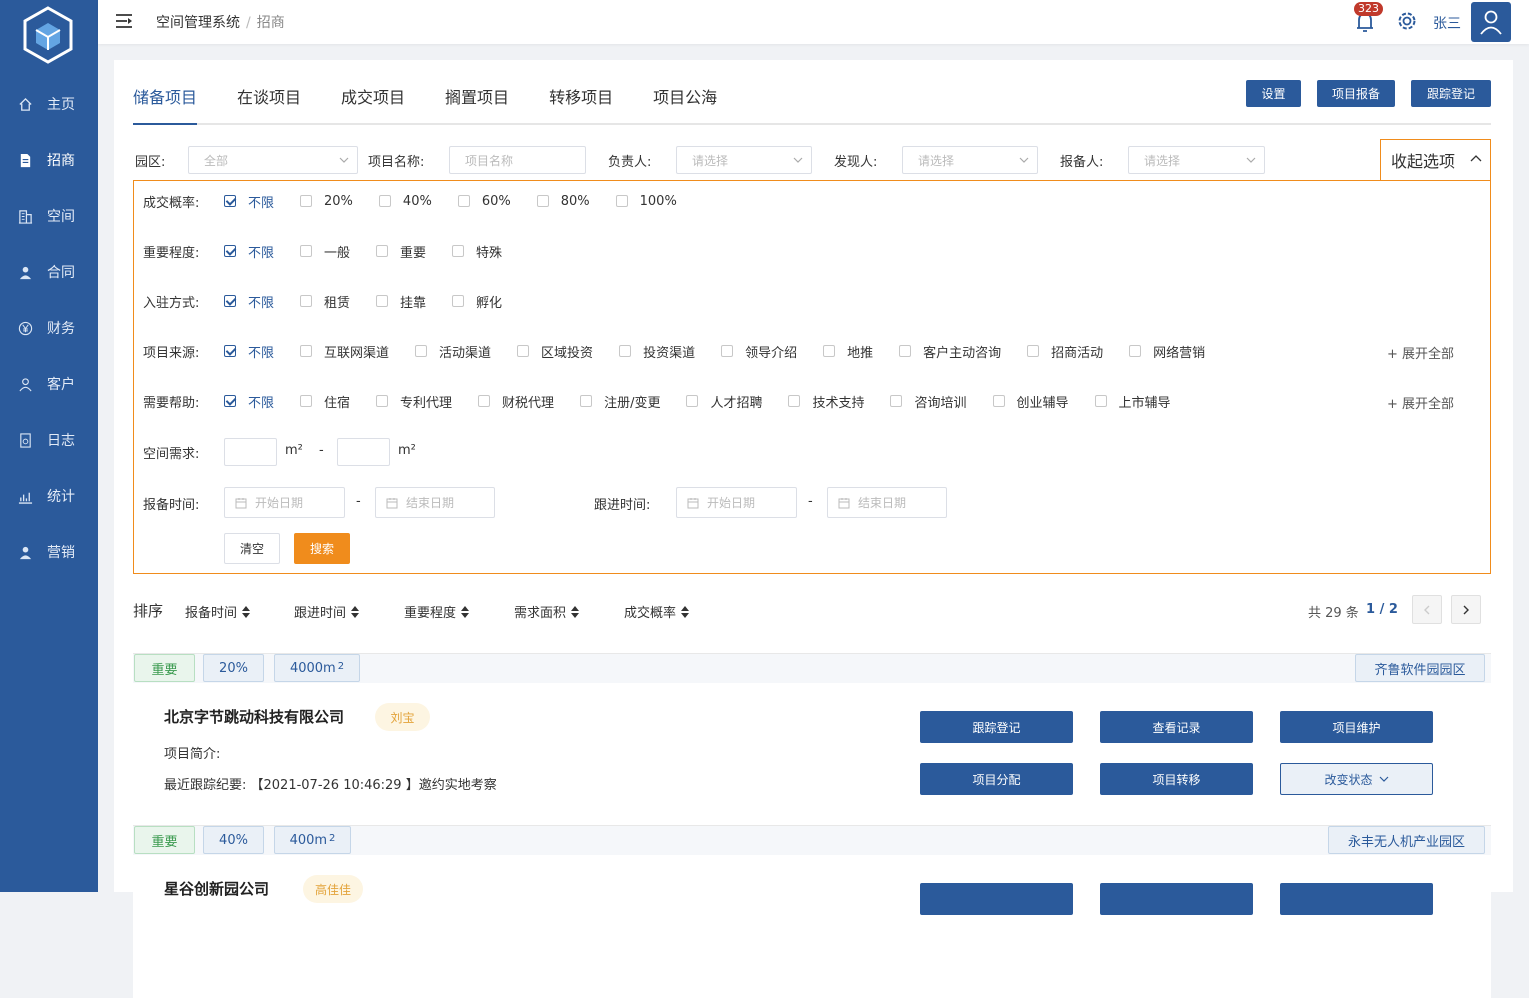 This screenshot has width=1529, height=998. What do you see at coordinates (1420, 402) in the screenshot?
I see `expand-all-help-button: + 展开全部` at bounding box center [1420, 402].